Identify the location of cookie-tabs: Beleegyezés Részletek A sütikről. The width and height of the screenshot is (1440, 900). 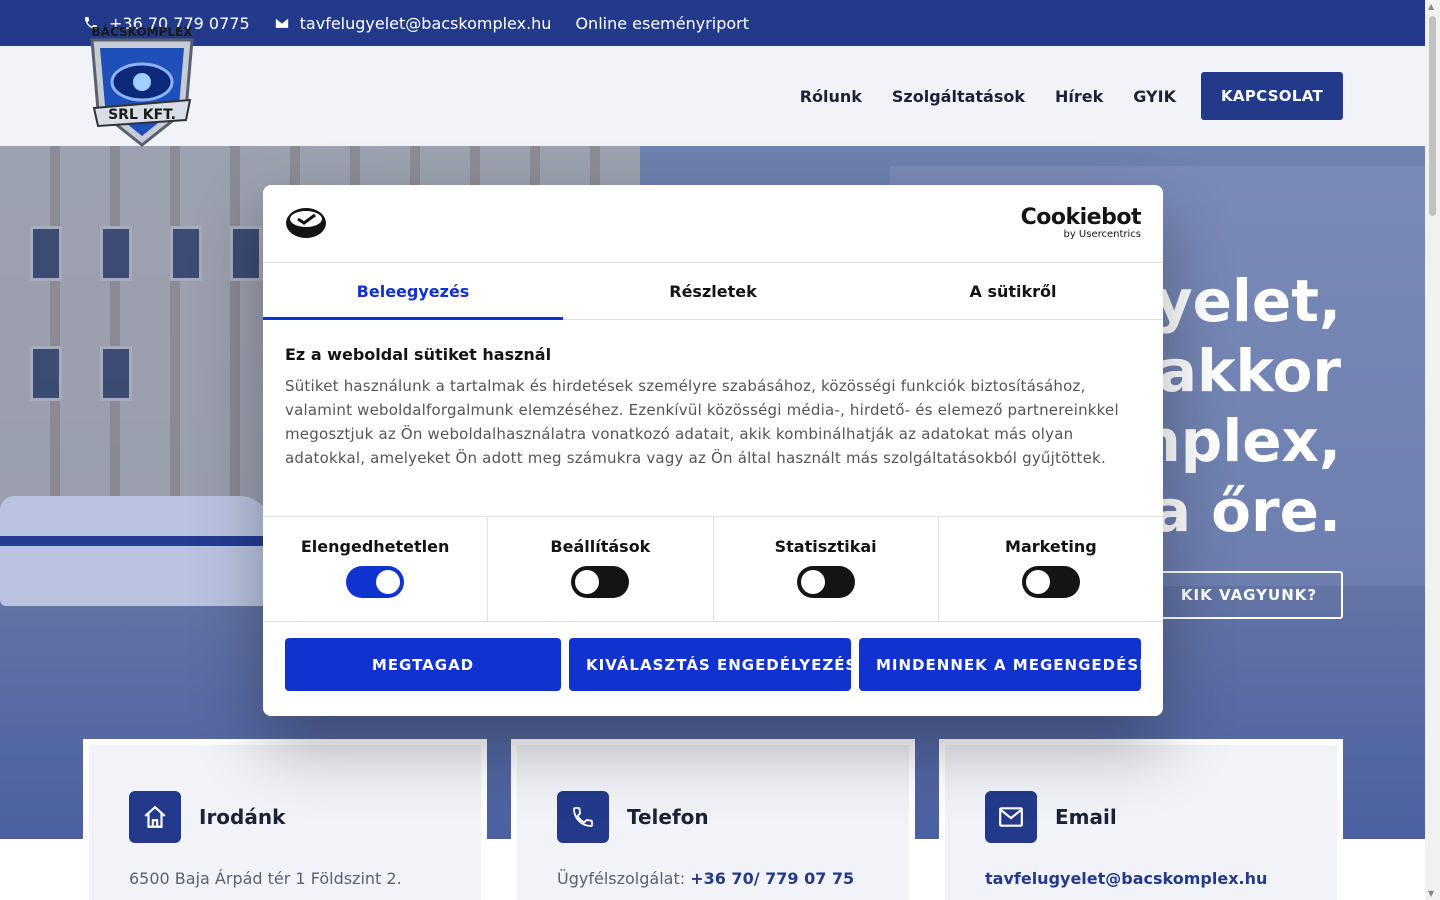
(713, 291).